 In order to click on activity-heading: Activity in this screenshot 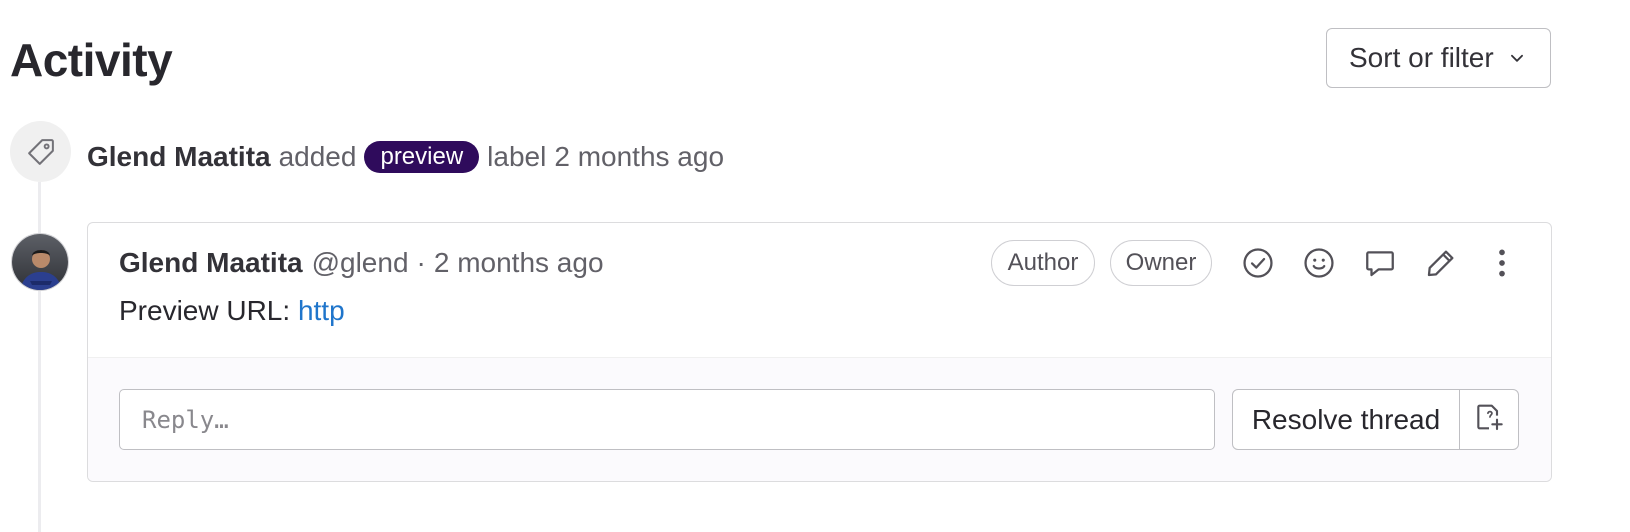, I will do `click(91, 60)`.